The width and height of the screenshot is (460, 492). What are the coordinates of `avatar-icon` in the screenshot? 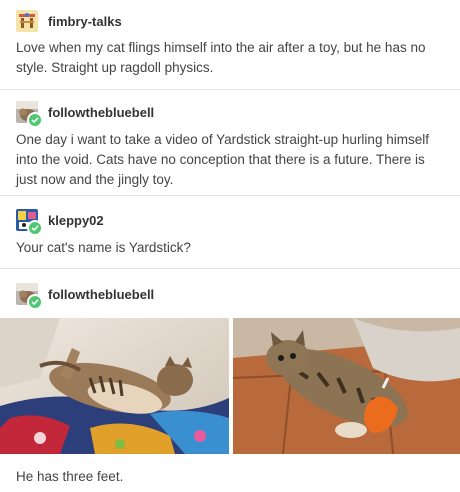 It's located at (27, 21).